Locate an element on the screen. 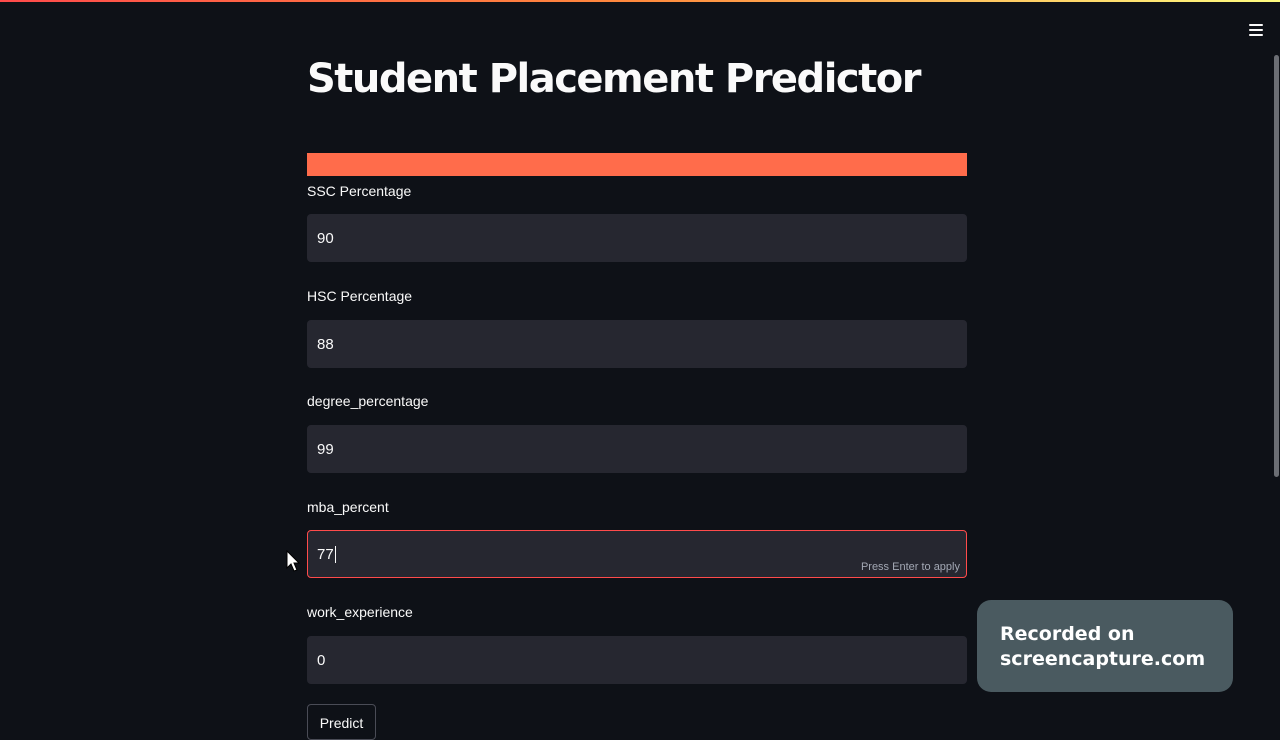  progress-bar-fill is located at coordinates (637, 164).